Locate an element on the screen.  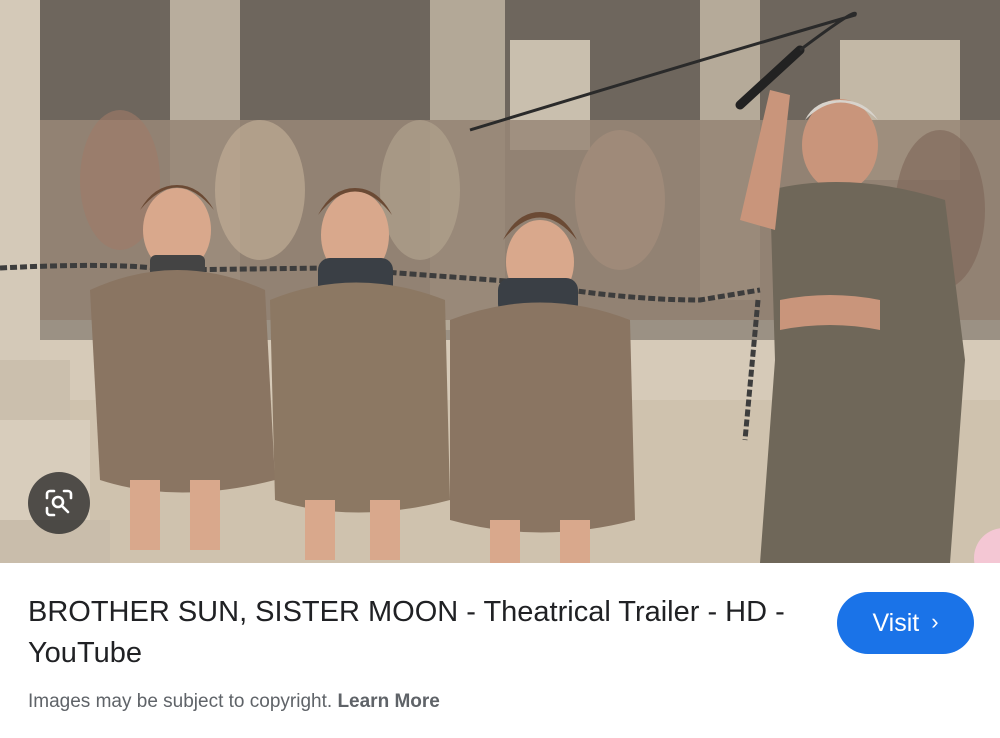
visit-label: Visit is located at coordinates (896, 622).